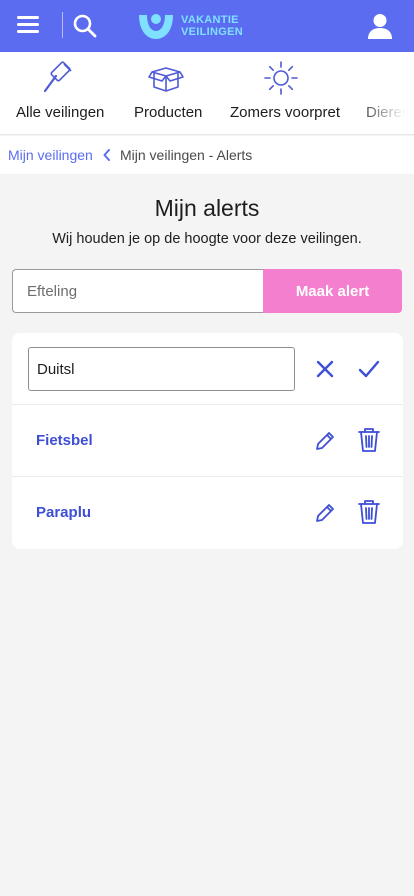 This screenshot has height=896, width=414. Describe the element at coordinates (281, 78) in the screenshot. I see `sun-icon` at that location.